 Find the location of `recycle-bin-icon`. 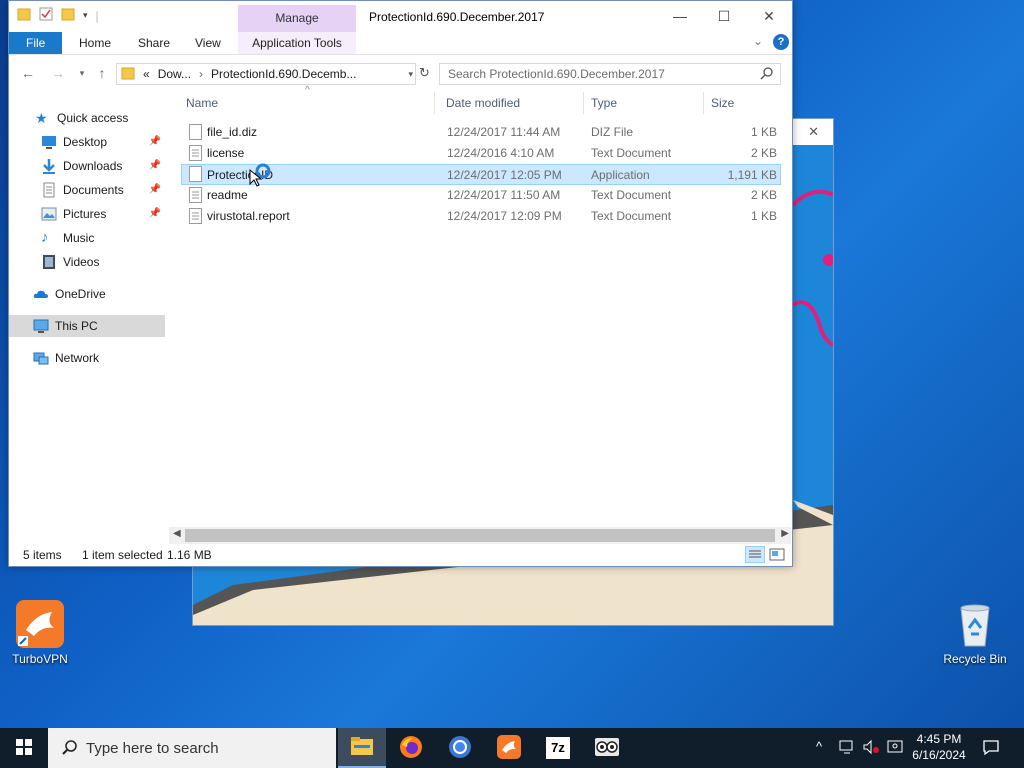

recycle-bin-icon is located at coordinates (975, 624).